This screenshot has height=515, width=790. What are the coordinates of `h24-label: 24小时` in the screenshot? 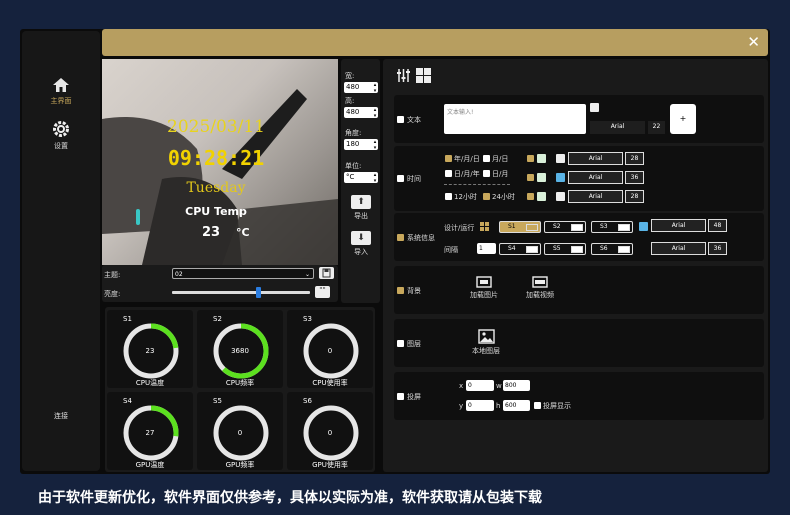 It's located at (503, 197).